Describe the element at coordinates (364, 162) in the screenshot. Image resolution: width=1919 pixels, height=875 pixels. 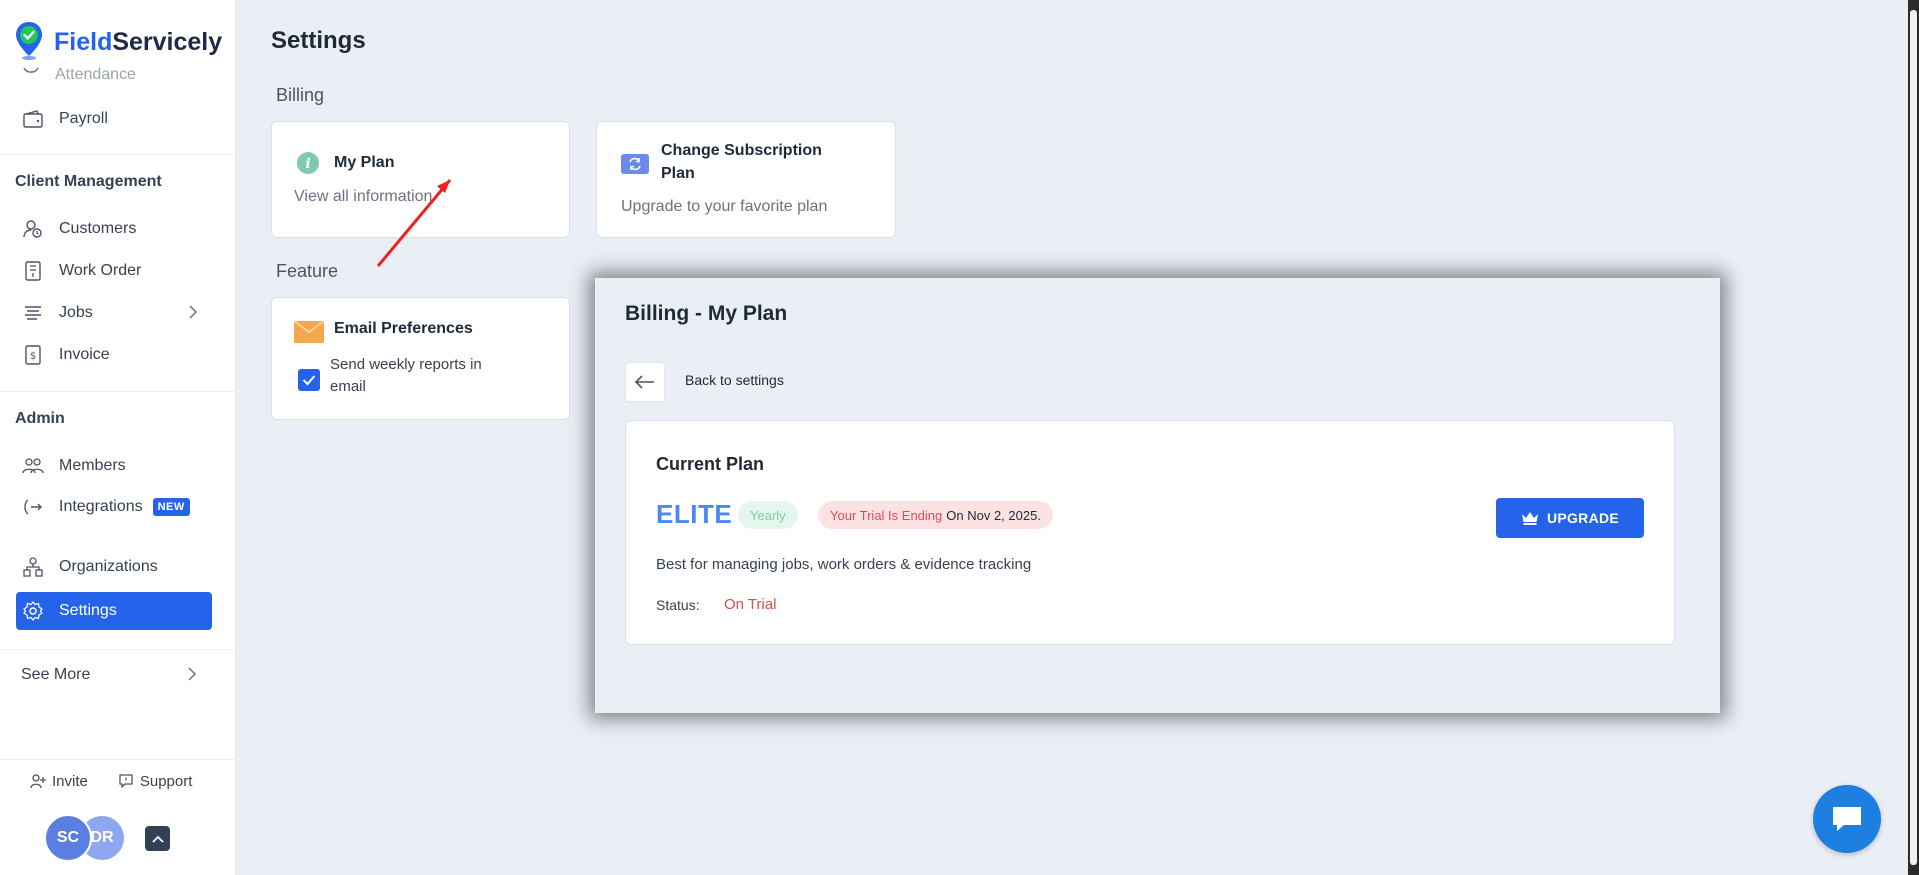
I see `card-title: My Plan` at that location.